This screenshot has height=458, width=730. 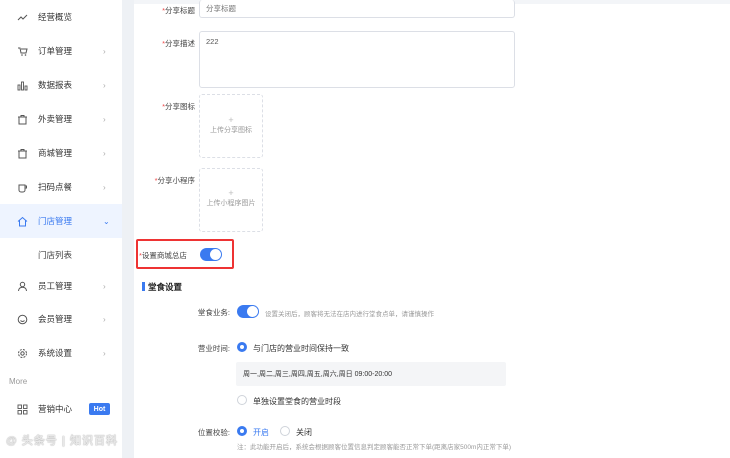 I want to click on dine-in-business-hint: 设置关闭后，顾客将无法在店内进行堂食点单，请谨慎操作, so click(x=349, y=314).